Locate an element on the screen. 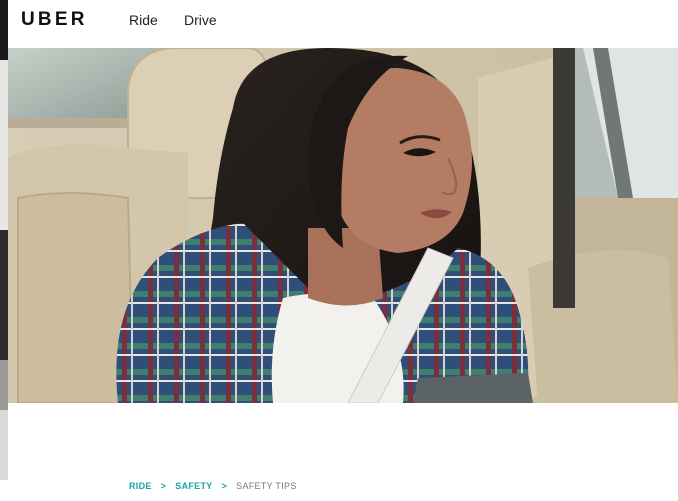 The height and width of the screenshot is (501, 678). breadcrumb-safety: SAFETY is located at coordinates (193, 486).